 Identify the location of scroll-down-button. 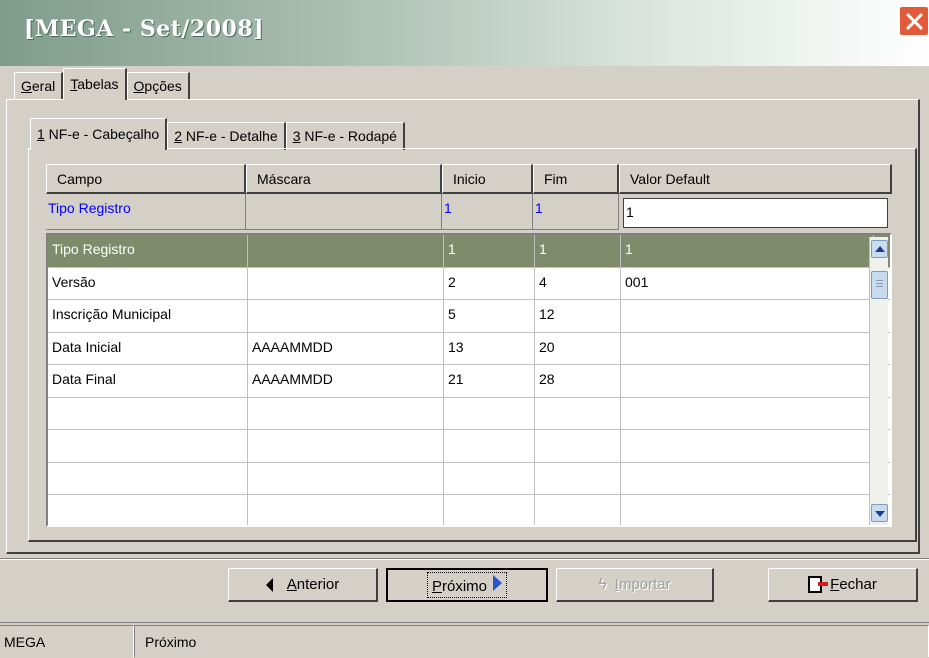
(879, 513).